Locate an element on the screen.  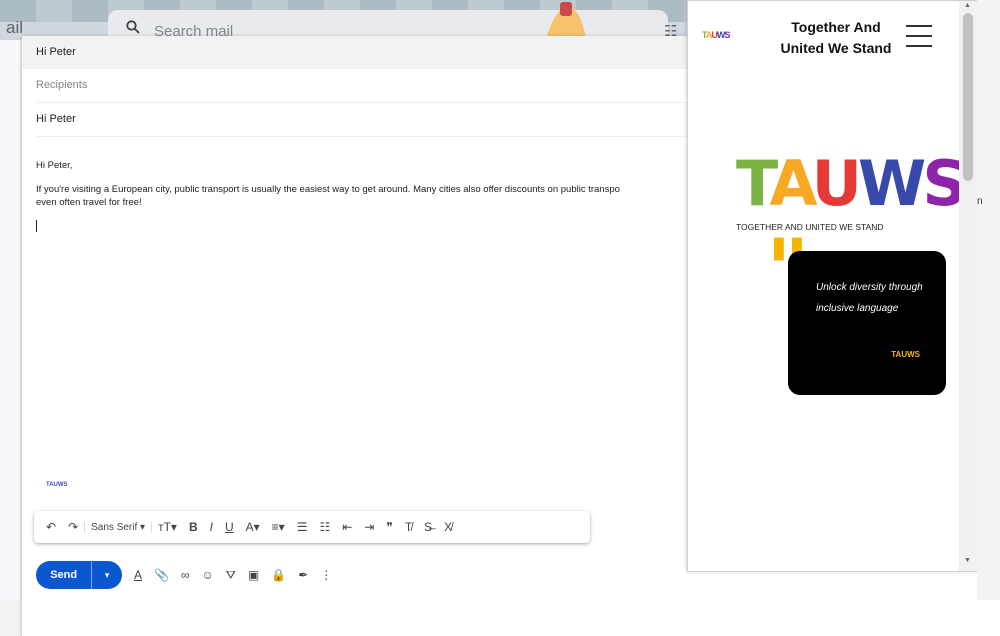
extension-title-line-1: Together And is located at coordinates (836, 27).